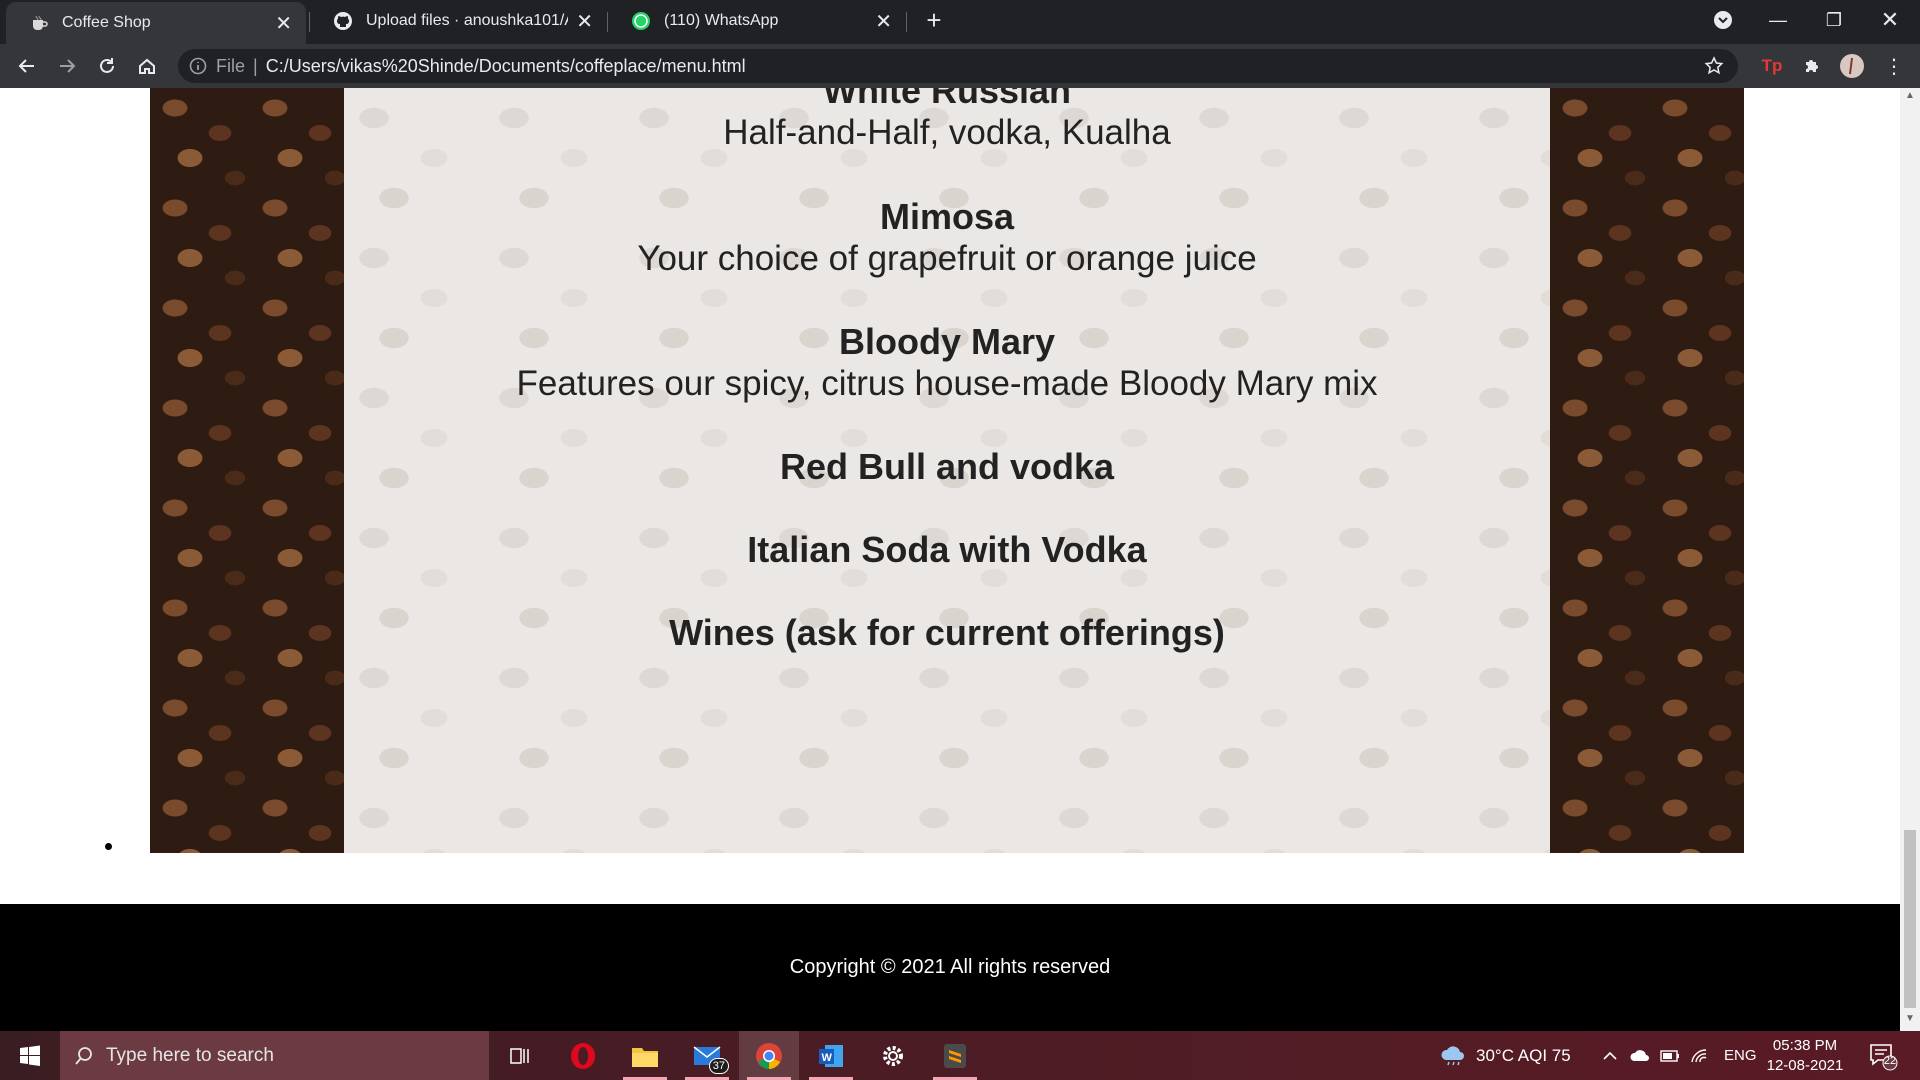  Describe the element at coordinates (198, 66) in the screenshot. I see `info-icon` at that location.